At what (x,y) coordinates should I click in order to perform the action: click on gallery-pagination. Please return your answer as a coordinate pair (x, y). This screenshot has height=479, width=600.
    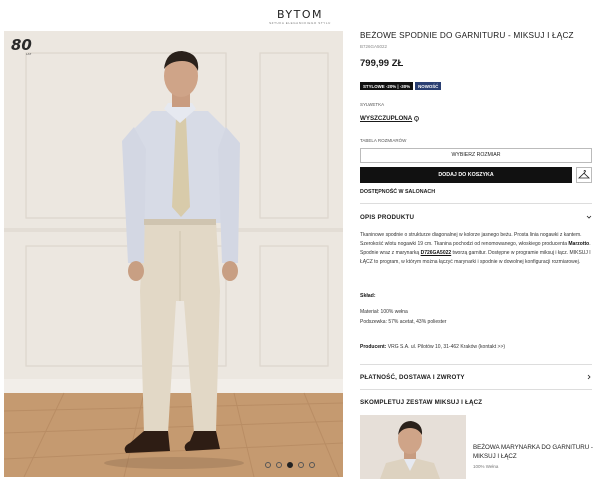
    Looking at the image, I should click on (290, 465).